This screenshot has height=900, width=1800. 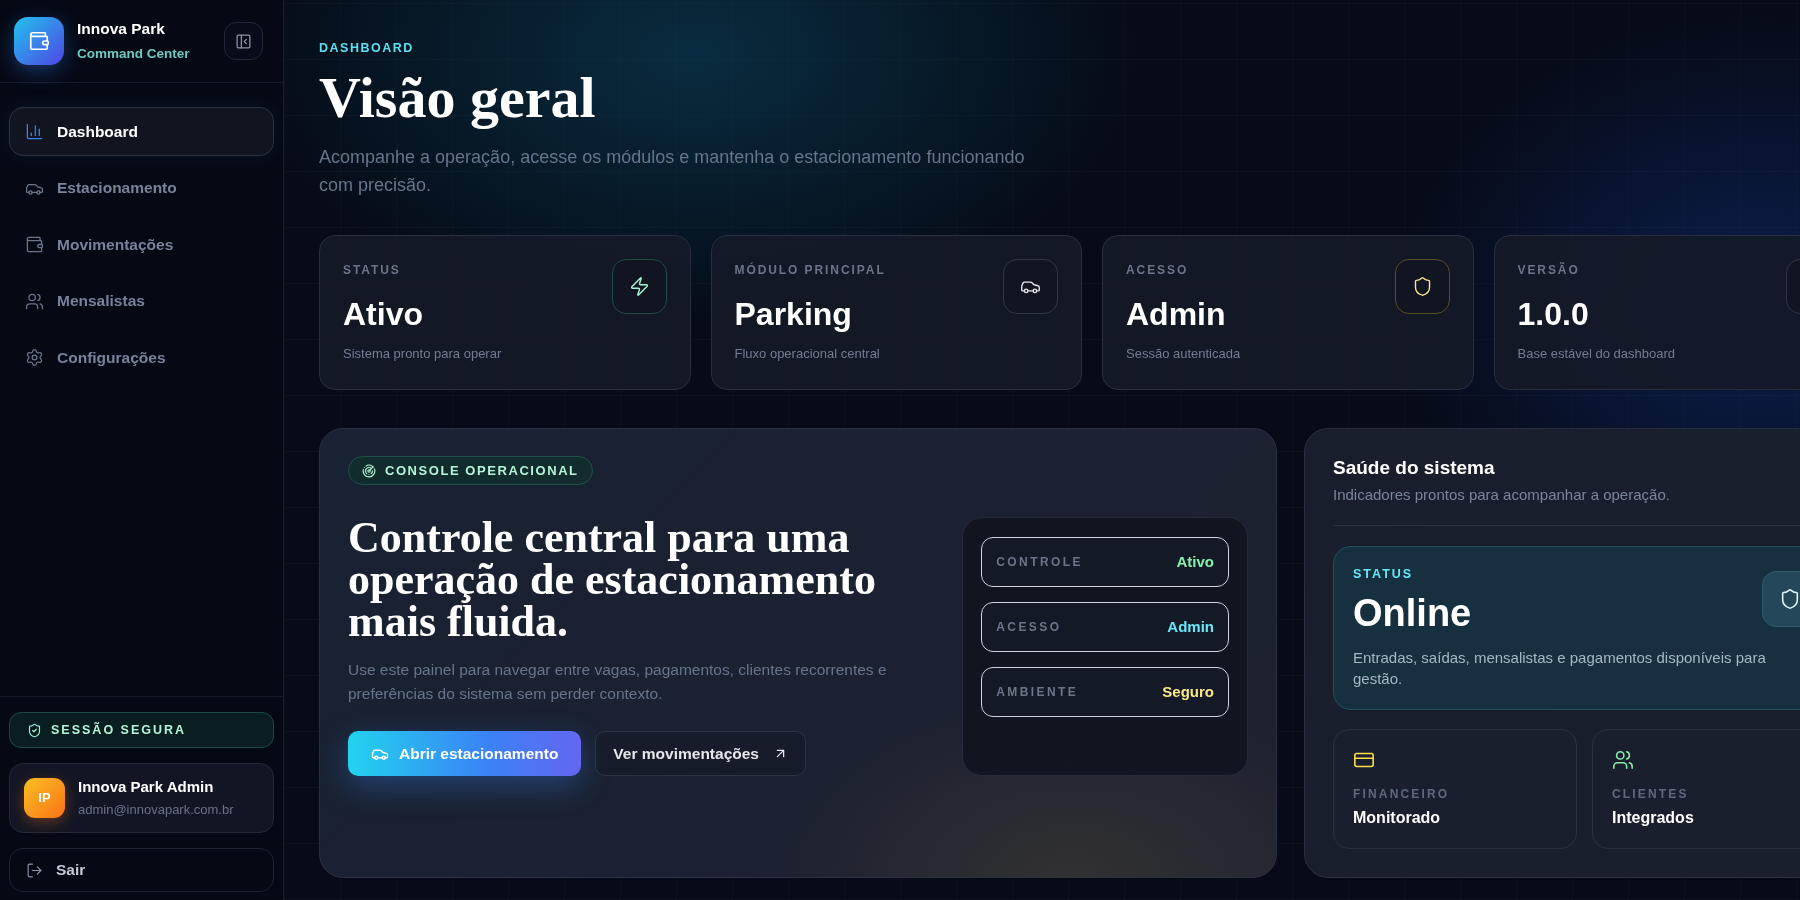 What do you see at coordinates (383, 314) in the screenshot?
I see `stat-value: Ativo` at bounding box center [383, 314].